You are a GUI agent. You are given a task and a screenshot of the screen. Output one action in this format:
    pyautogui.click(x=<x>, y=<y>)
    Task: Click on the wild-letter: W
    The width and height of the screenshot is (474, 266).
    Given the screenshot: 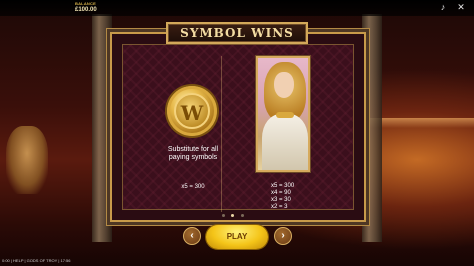 What is the action you would take?
    pyautogui.click(x=192, y=113)
    